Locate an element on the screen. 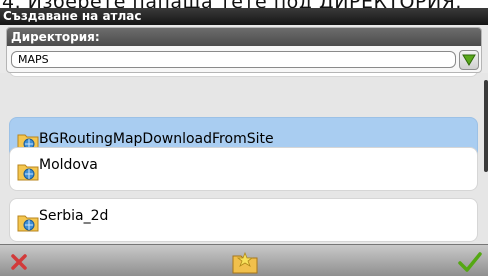 This screenshot has height=276, width=488. bottom-toolbar is located at coordinates (244, 260).